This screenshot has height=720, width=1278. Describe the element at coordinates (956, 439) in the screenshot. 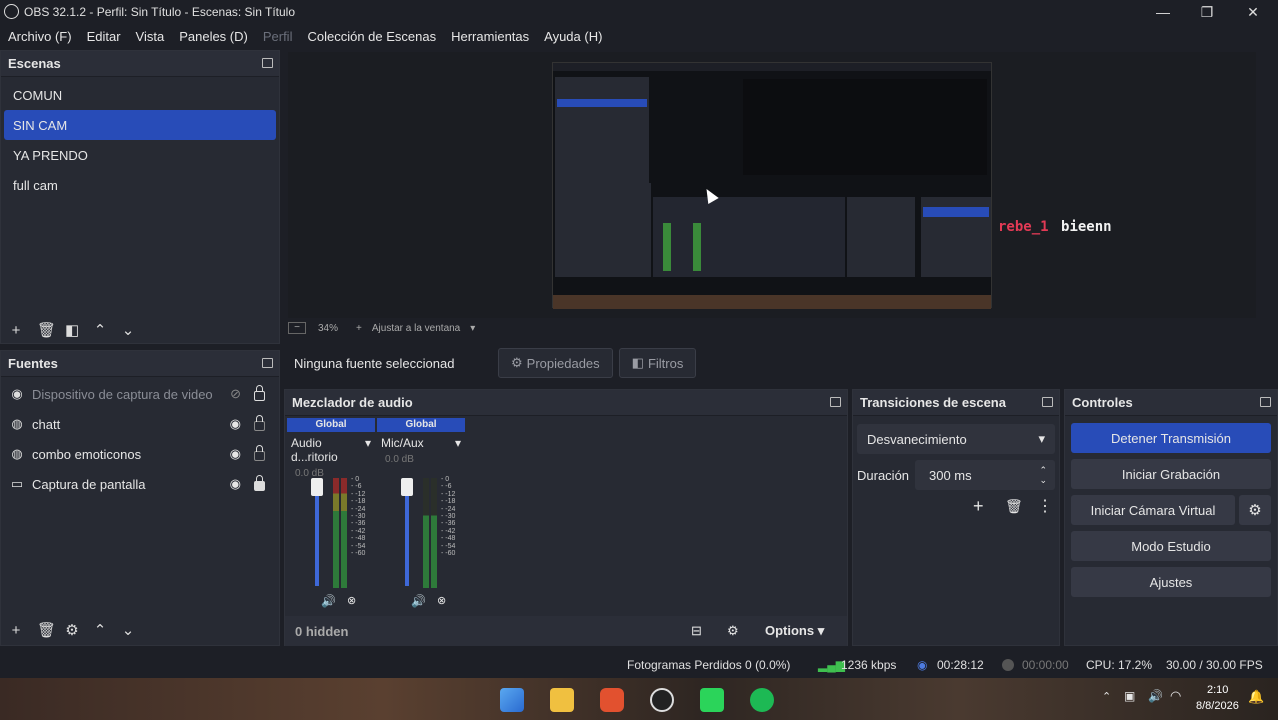

I see `transition-select: Desvanecimiento ▾` at that location.